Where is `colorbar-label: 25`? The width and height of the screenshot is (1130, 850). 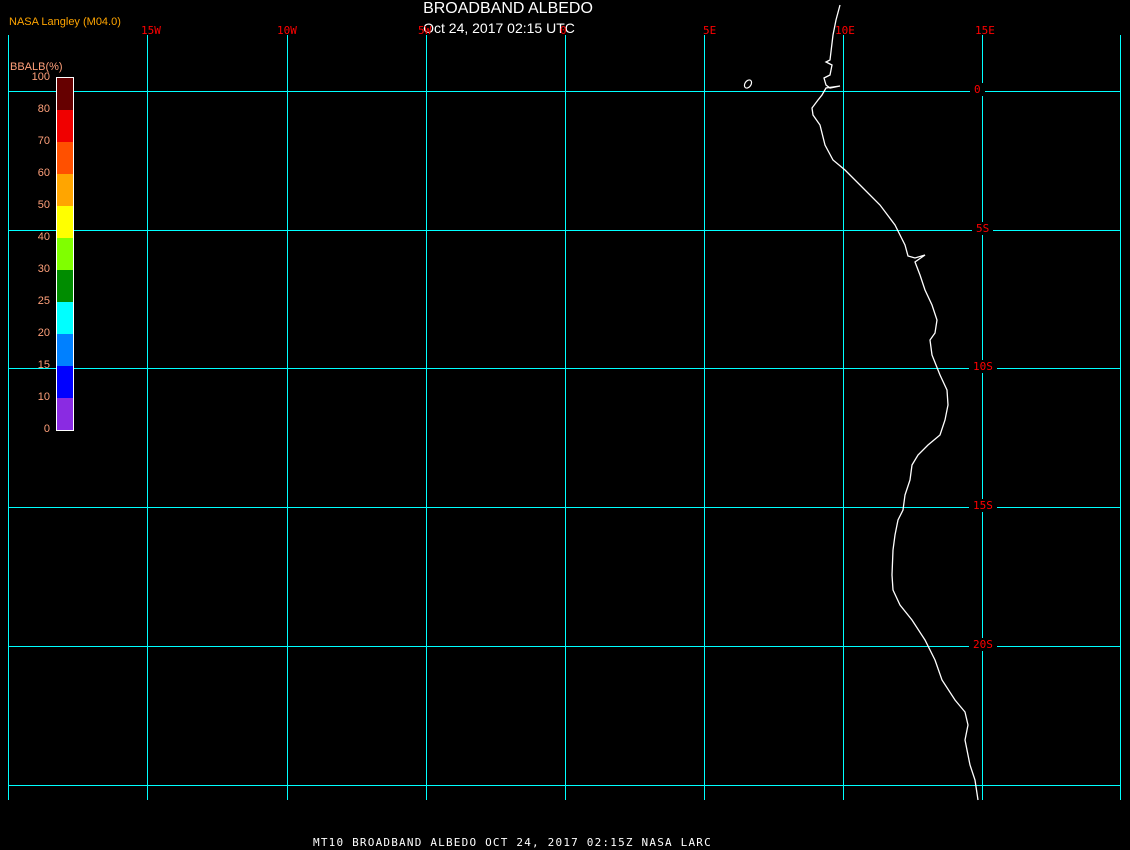
colorbar-label: 25 is located at coordinates (43, 301).